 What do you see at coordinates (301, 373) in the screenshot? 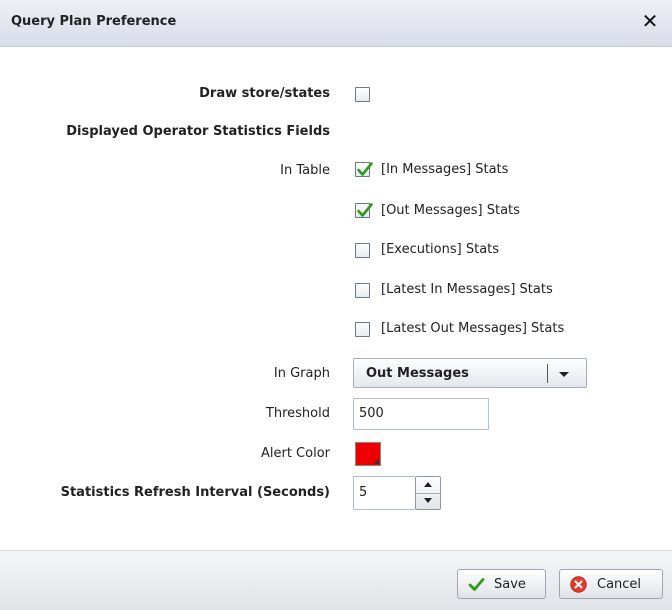
I see `in-graph-label: In Graph` at bounding box center [301, 373].